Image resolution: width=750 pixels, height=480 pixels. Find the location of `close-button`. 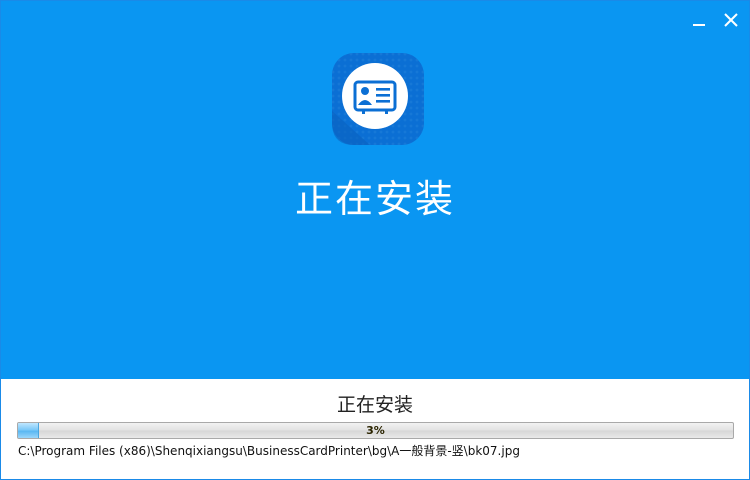

close-button is located at coordinates (731, 20).